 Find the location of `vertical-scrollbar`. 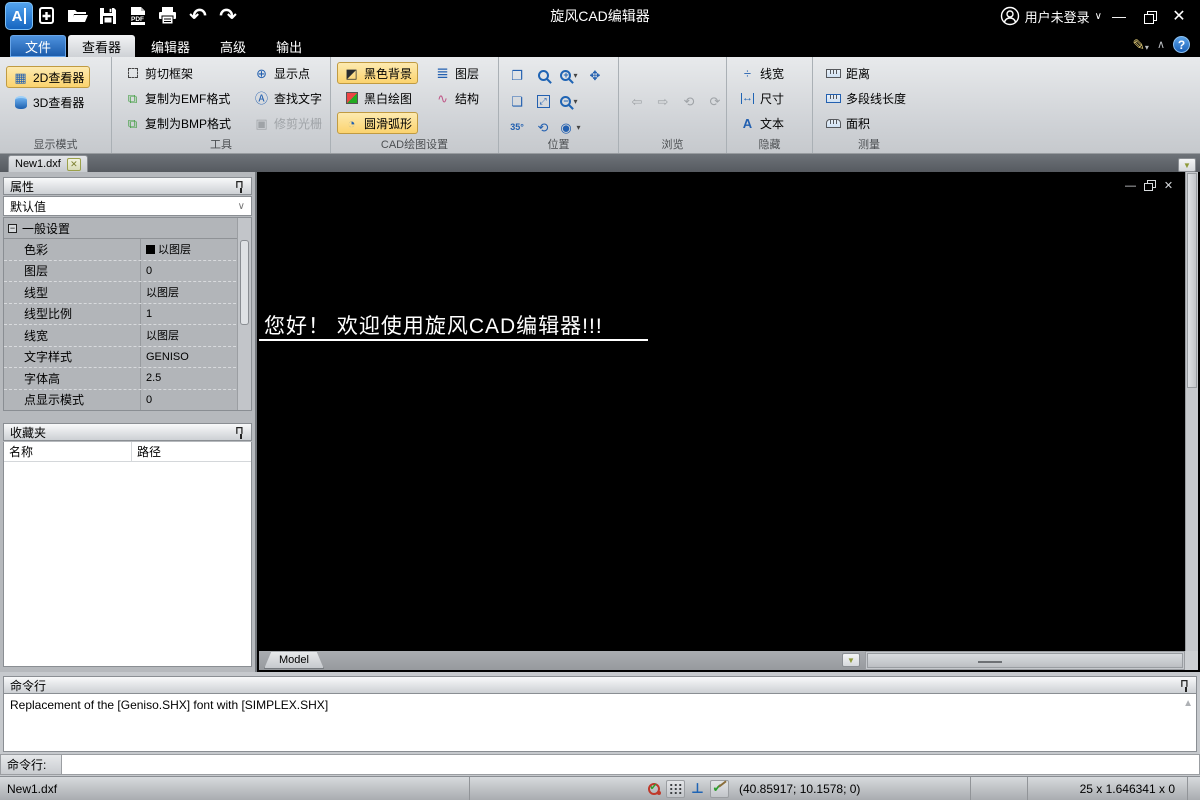

vertical-scrollbar is located at coordinates (1191, 411).